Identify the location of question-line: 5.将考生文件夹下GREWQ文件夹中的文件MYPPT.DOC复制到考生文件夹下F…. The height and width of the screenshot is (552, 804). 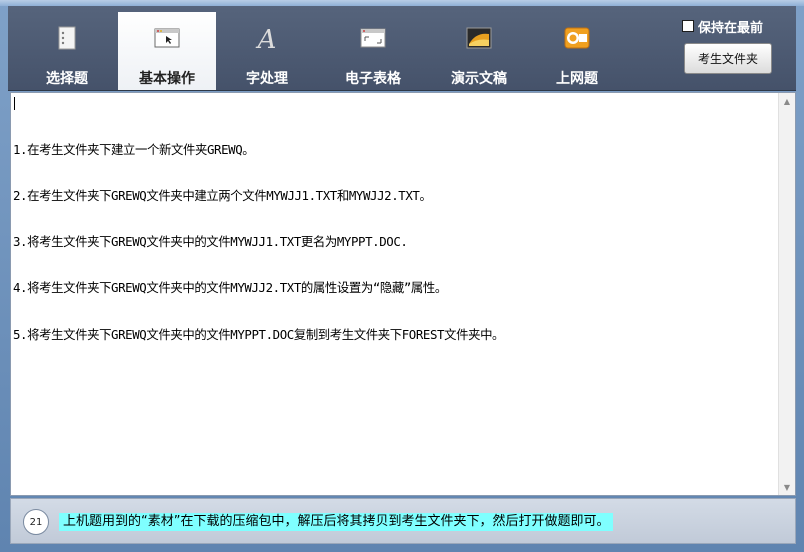
(259, 334).